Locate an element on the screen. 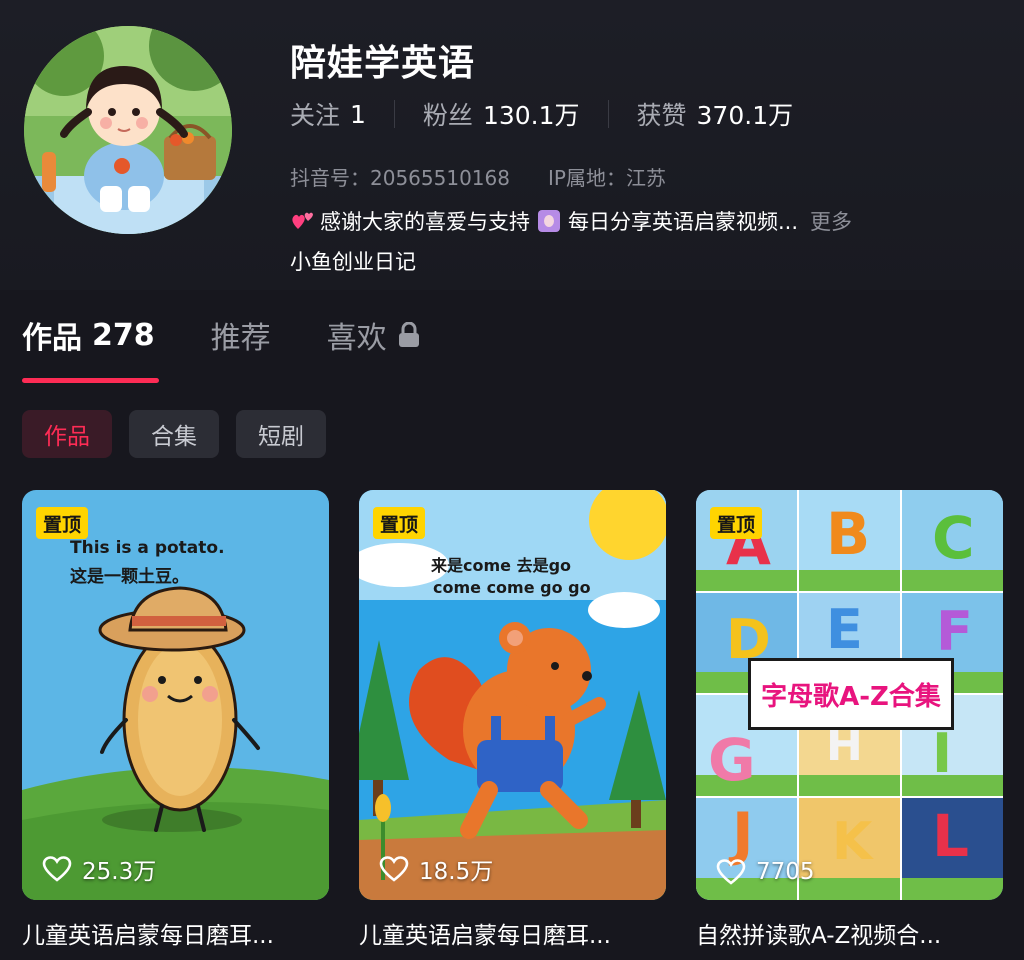 The image size is (1024, 960). bio-text-1: 感谢大家的喜爱与支持 is located at coordinates (425, 222).